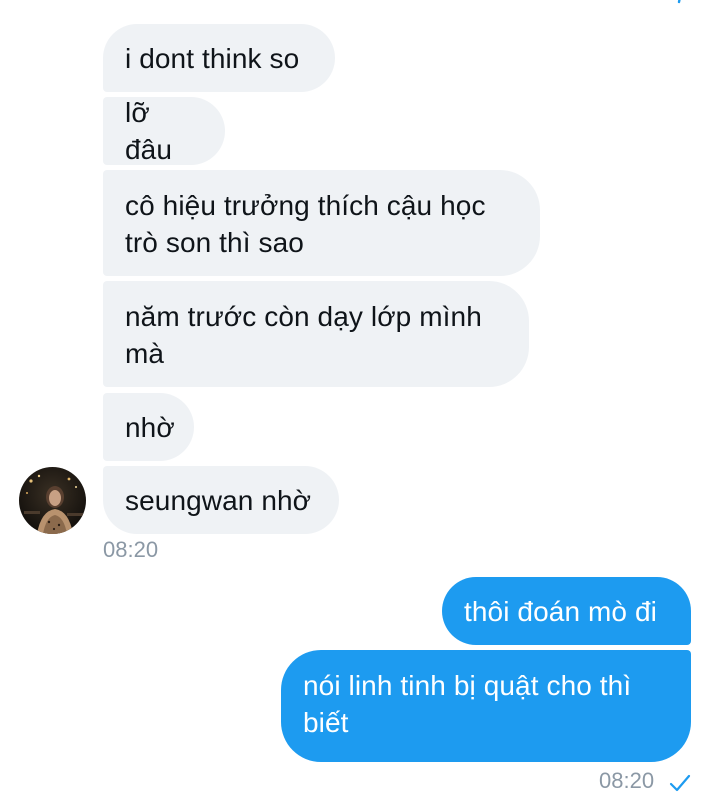 Image resolution: width=720 pixels, height=797 pixels. Describe the element at coordinates (145, 353) in the screenshot. I see `message-text-line: mà` at that location.